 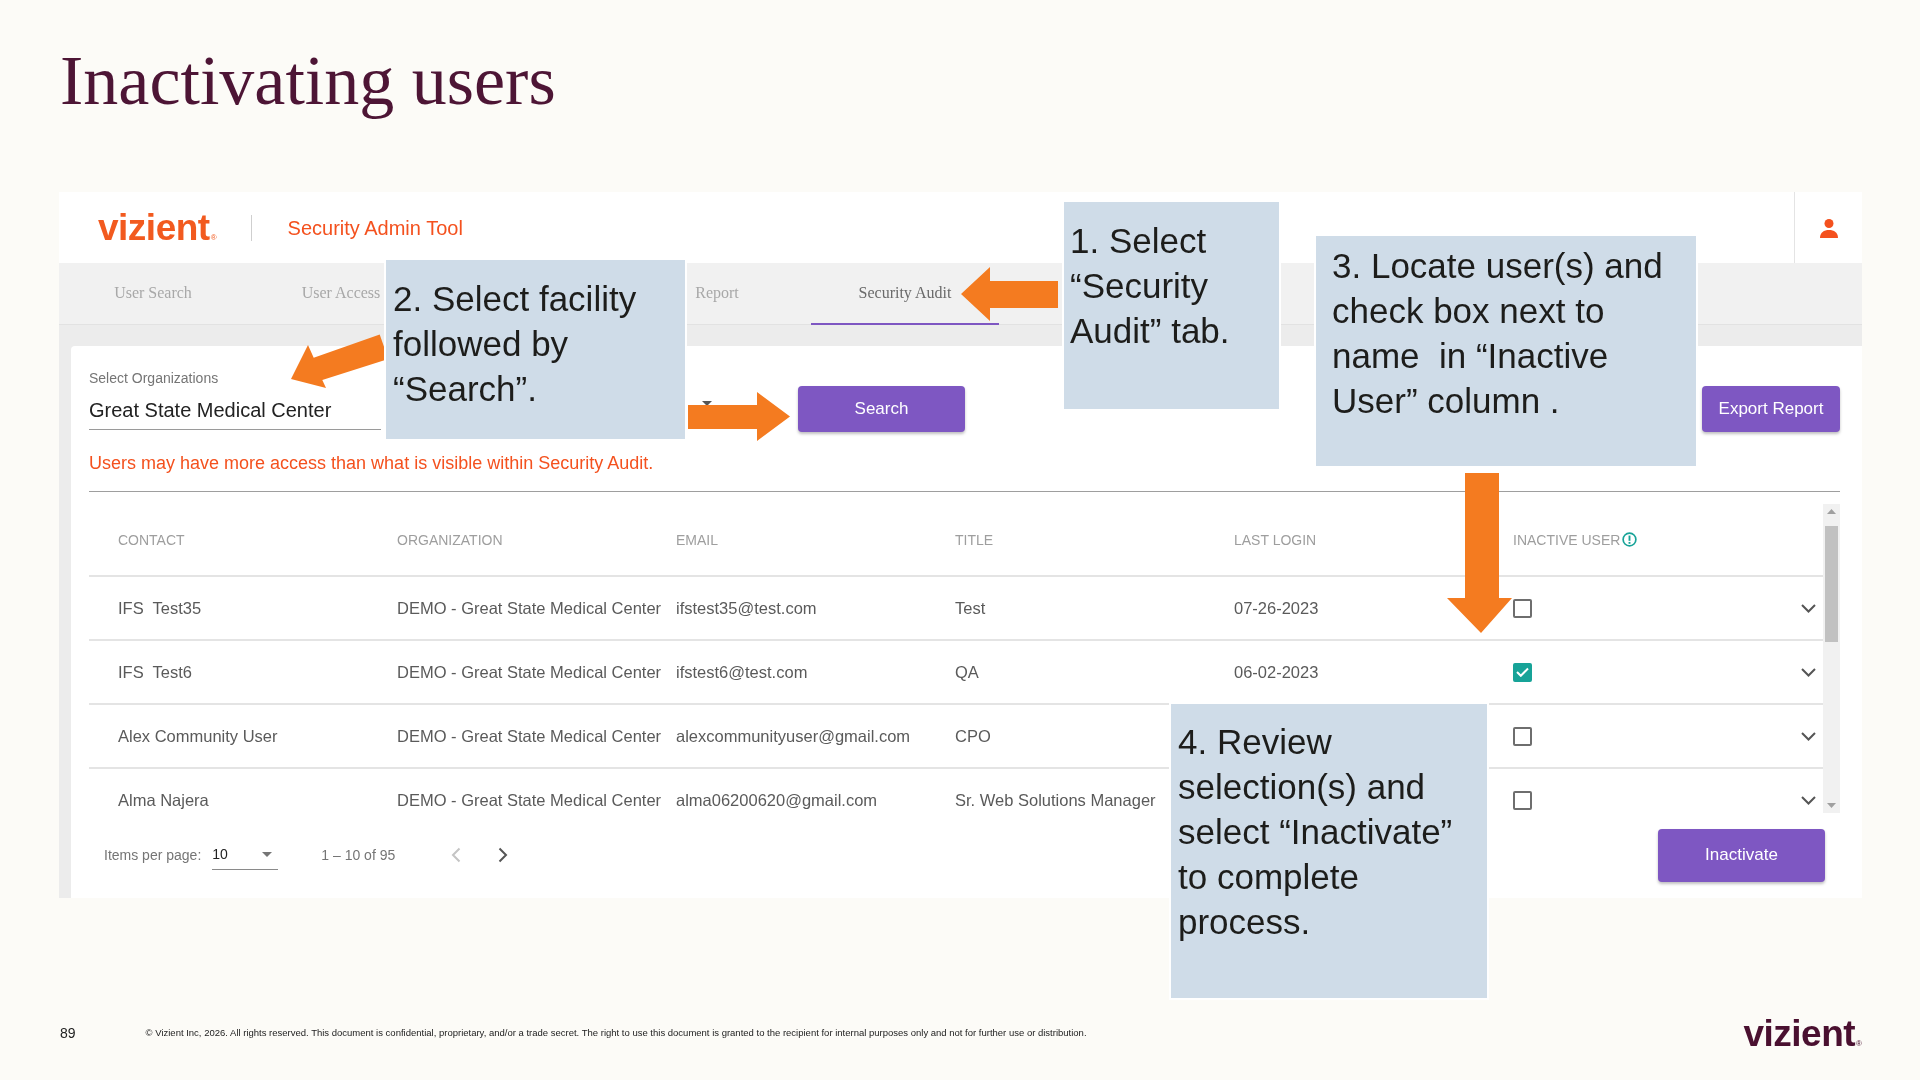 I want to click on table-cell: 07-26-2023, so click(x=1276, y=607).